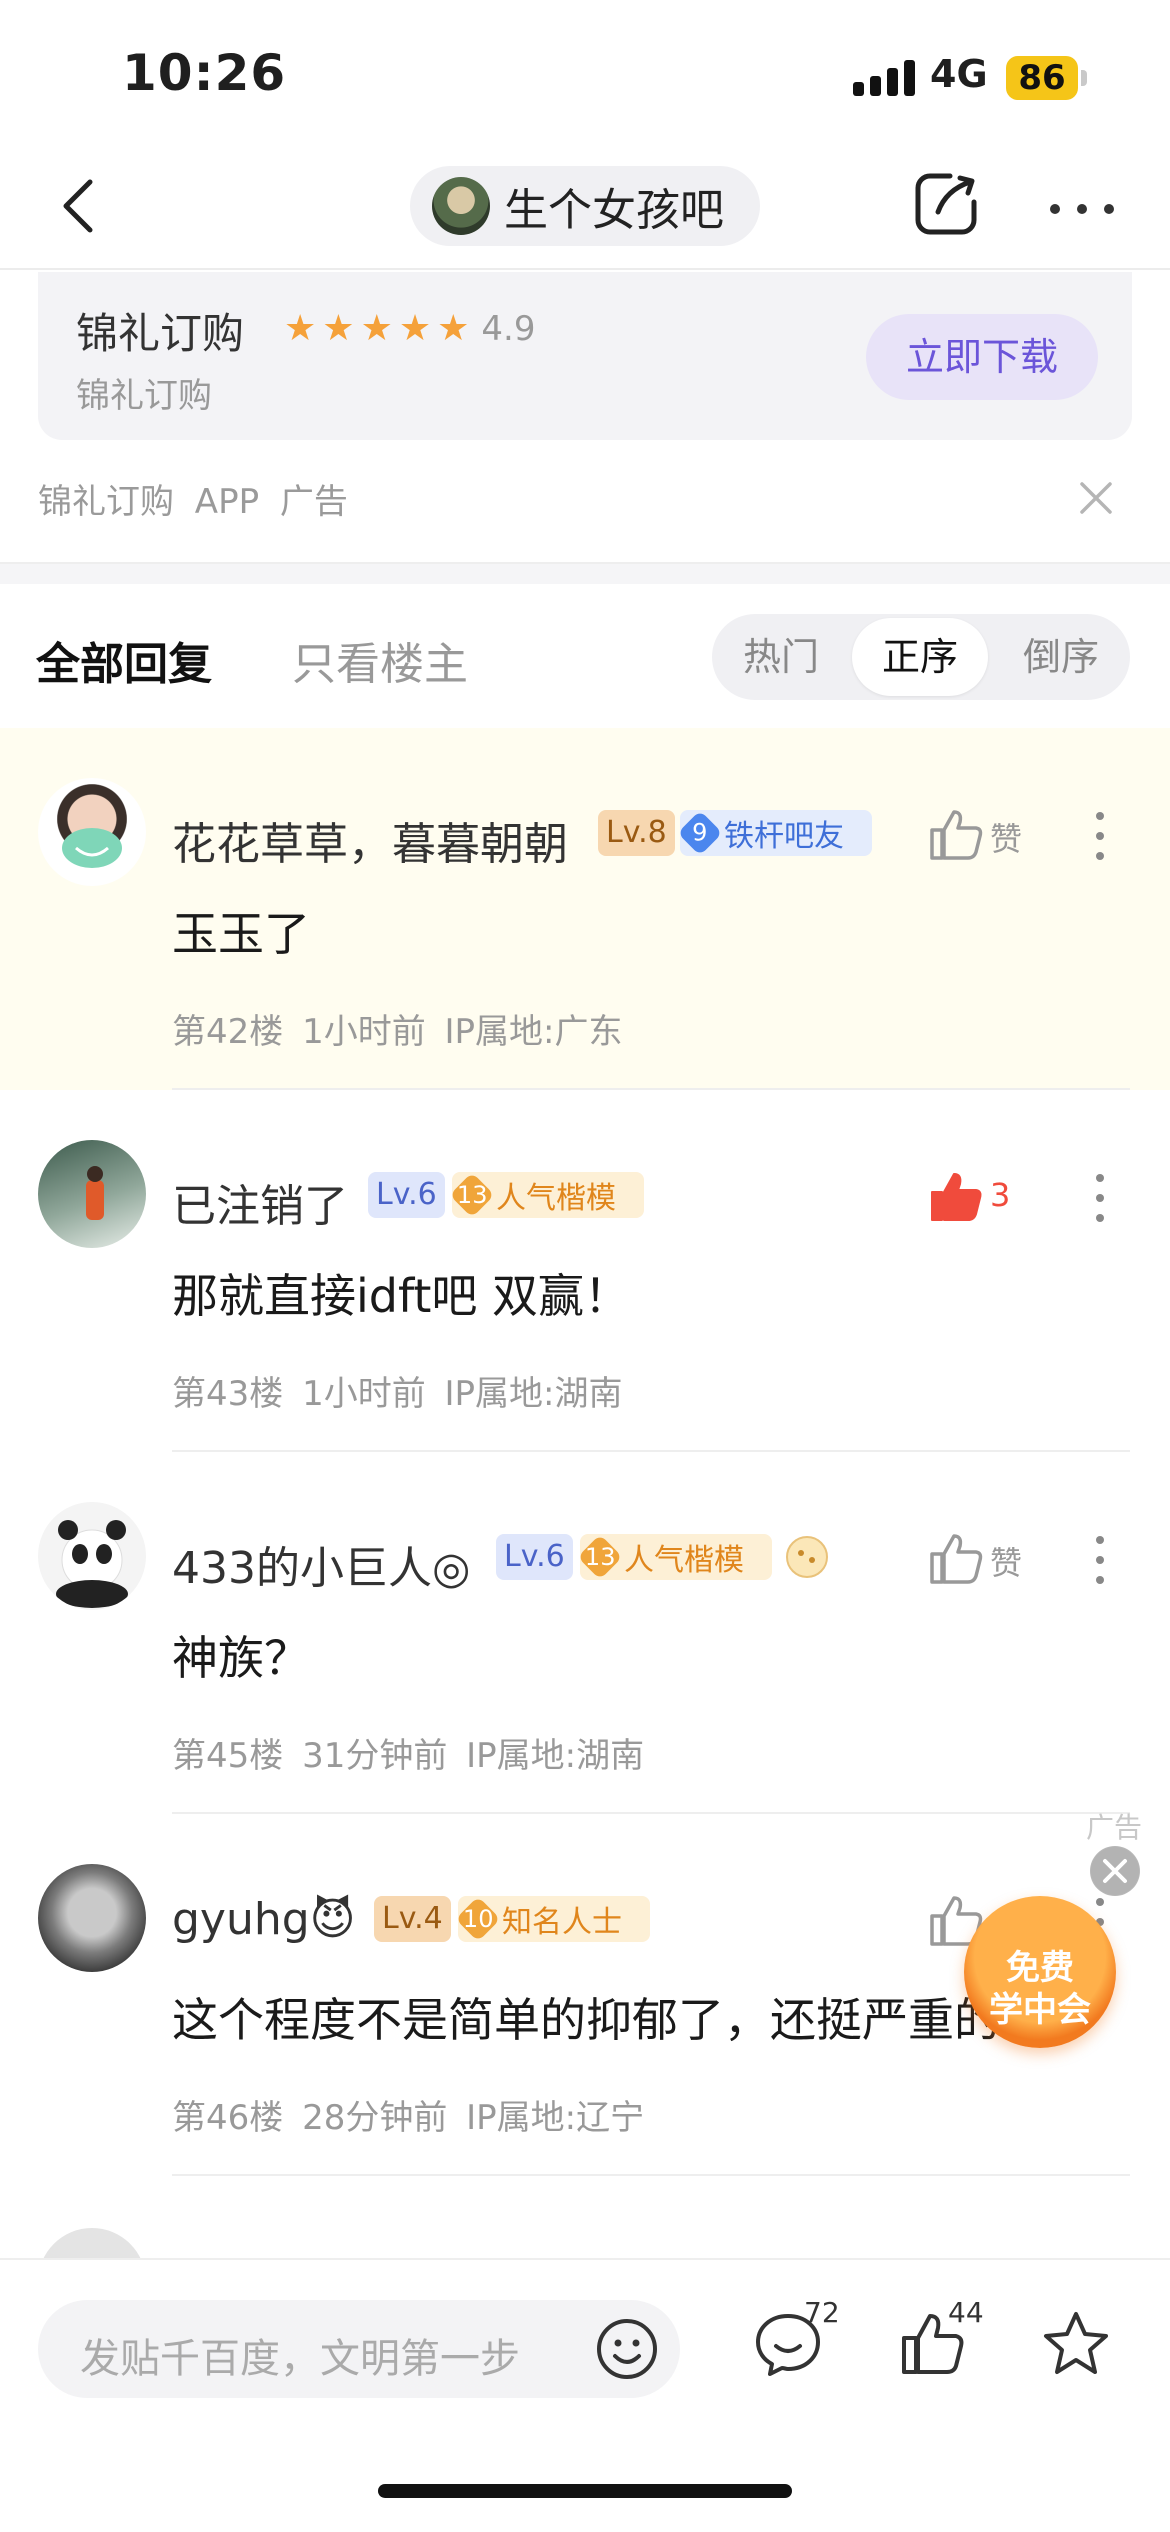 This screenshot has height=2532, width=1170. I want to click on reply-content: 神族？, so click(241, 1658).